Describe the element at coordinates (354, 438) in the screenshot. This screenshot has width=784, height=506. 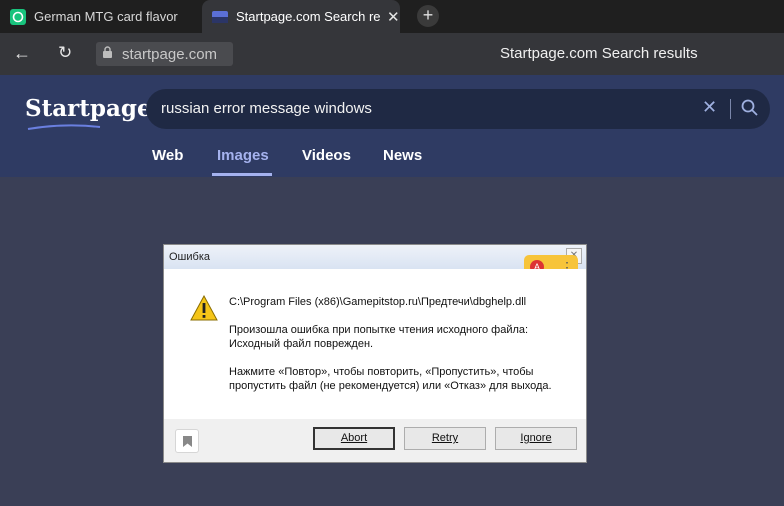
I see `abort-button: Abort` at that location.